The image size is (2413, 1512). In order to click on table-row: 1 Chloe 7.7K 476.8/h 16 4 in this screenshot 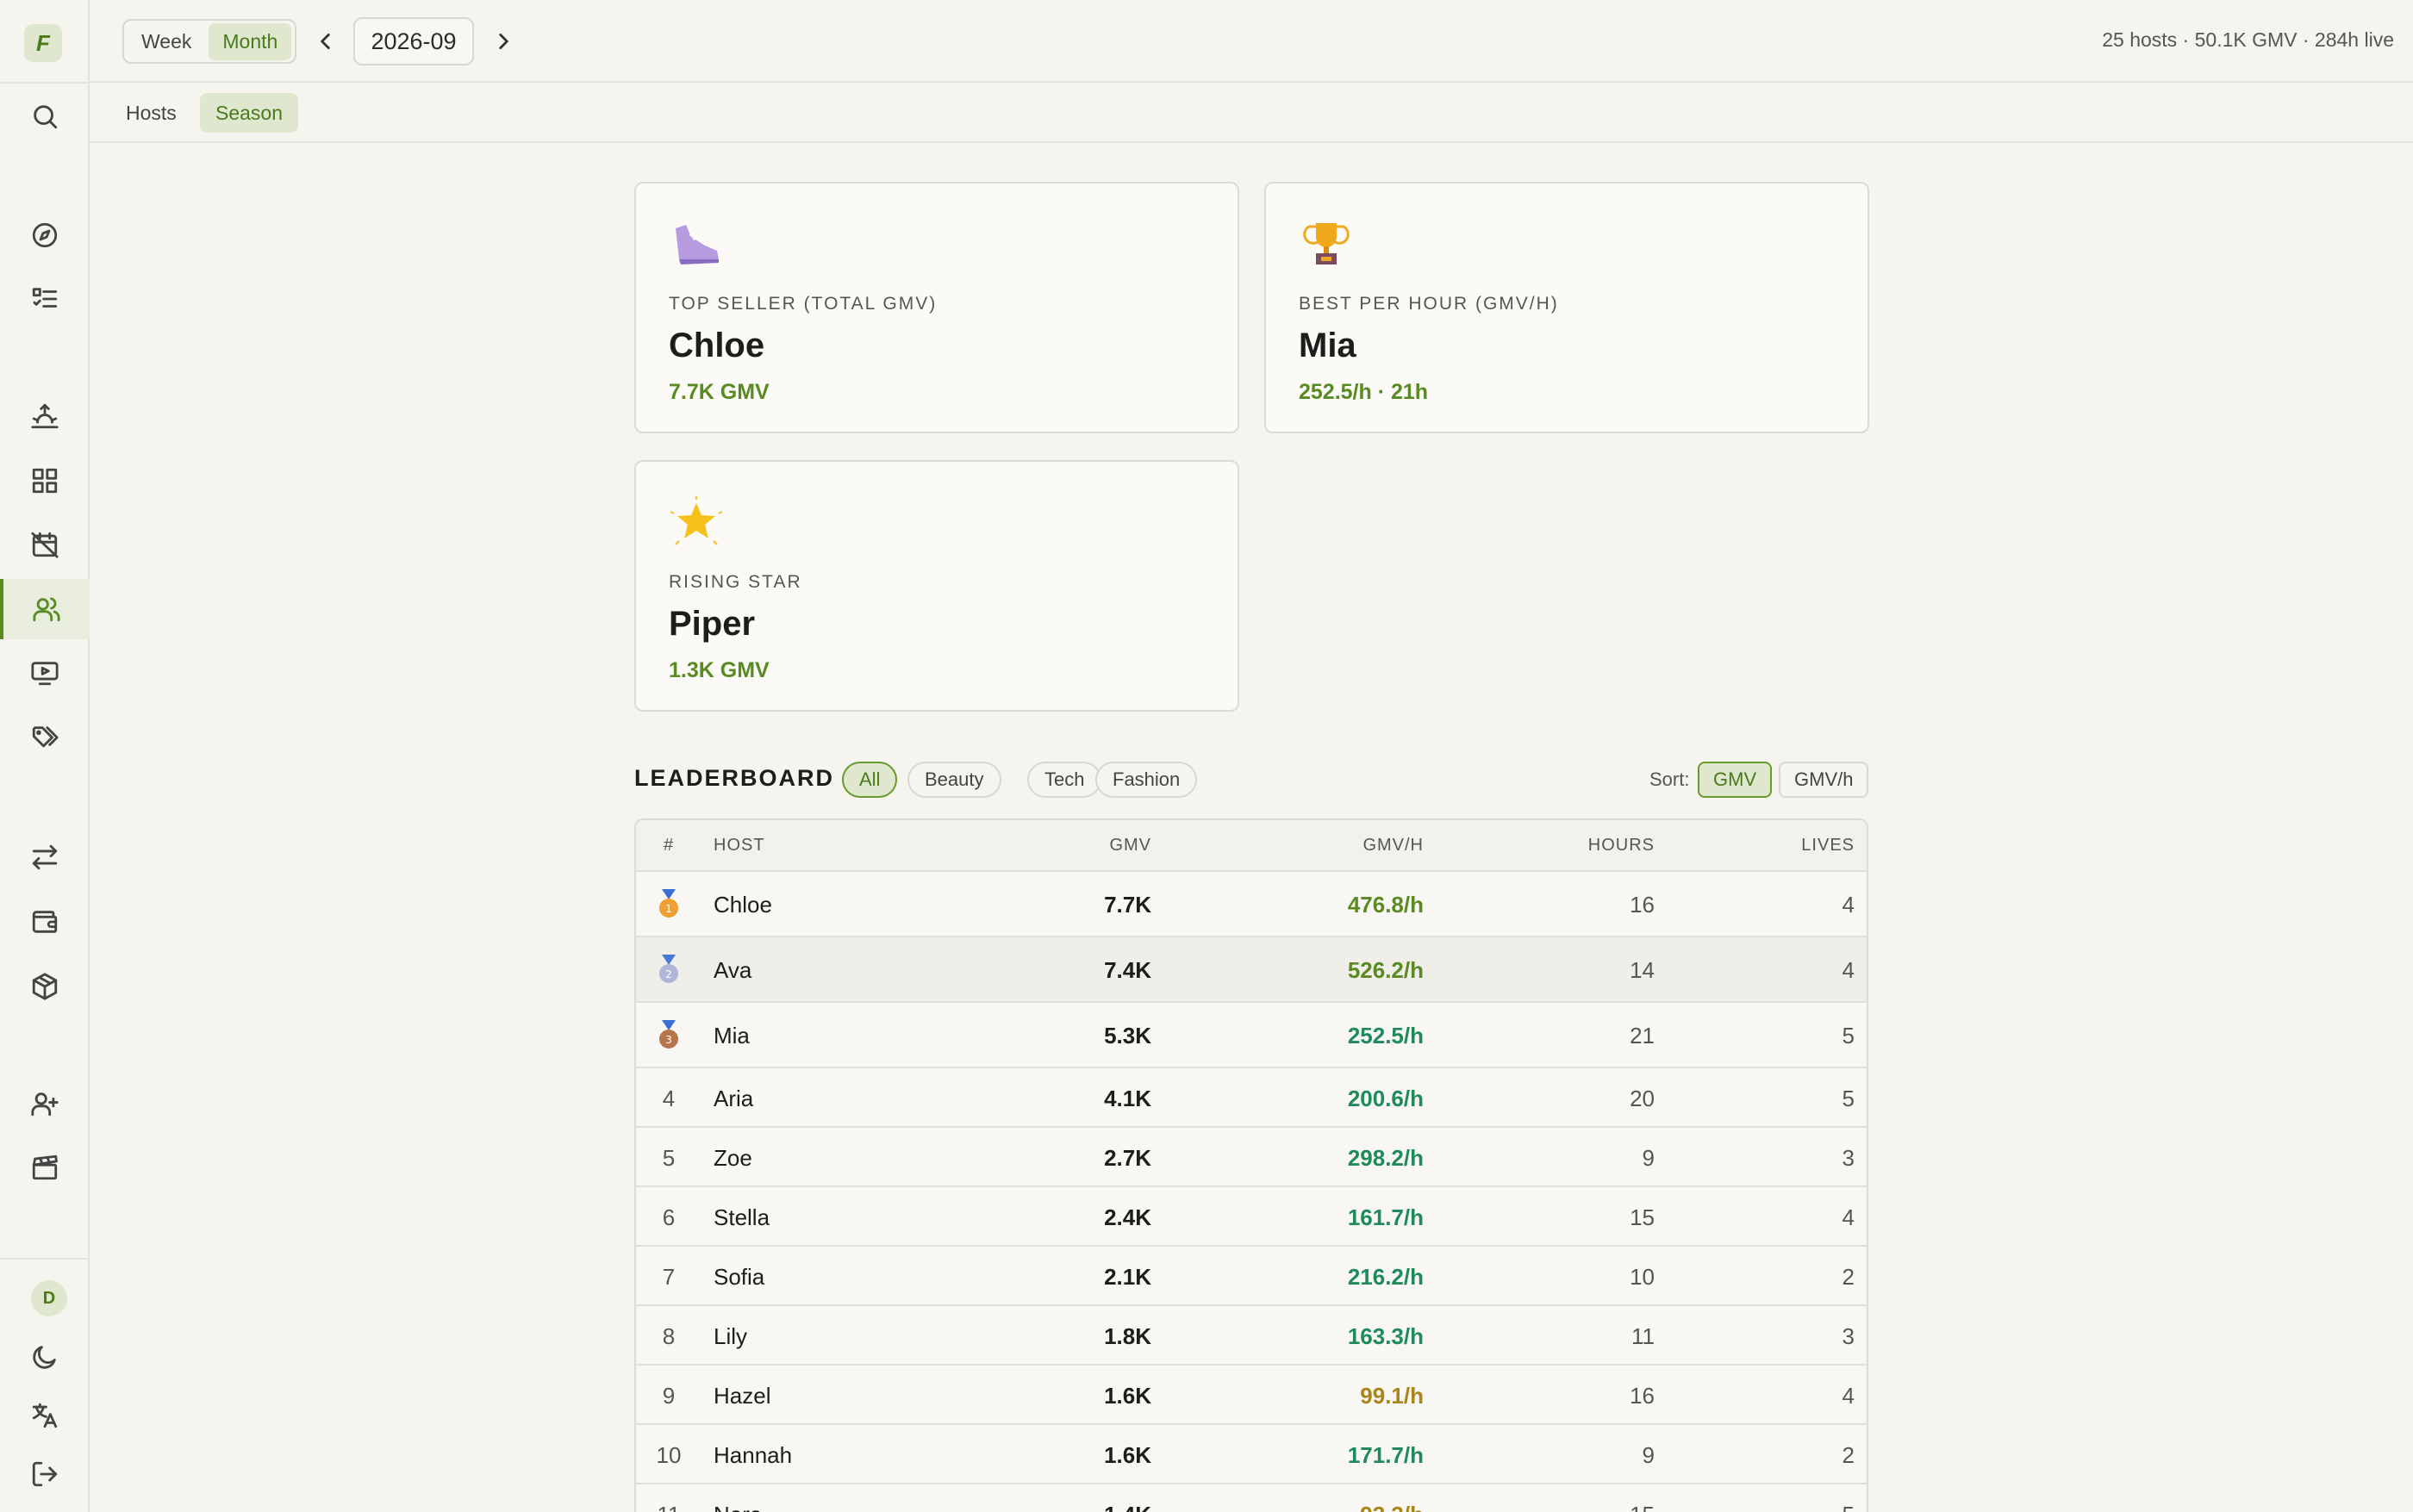, I will do `click(1251, 905)`.